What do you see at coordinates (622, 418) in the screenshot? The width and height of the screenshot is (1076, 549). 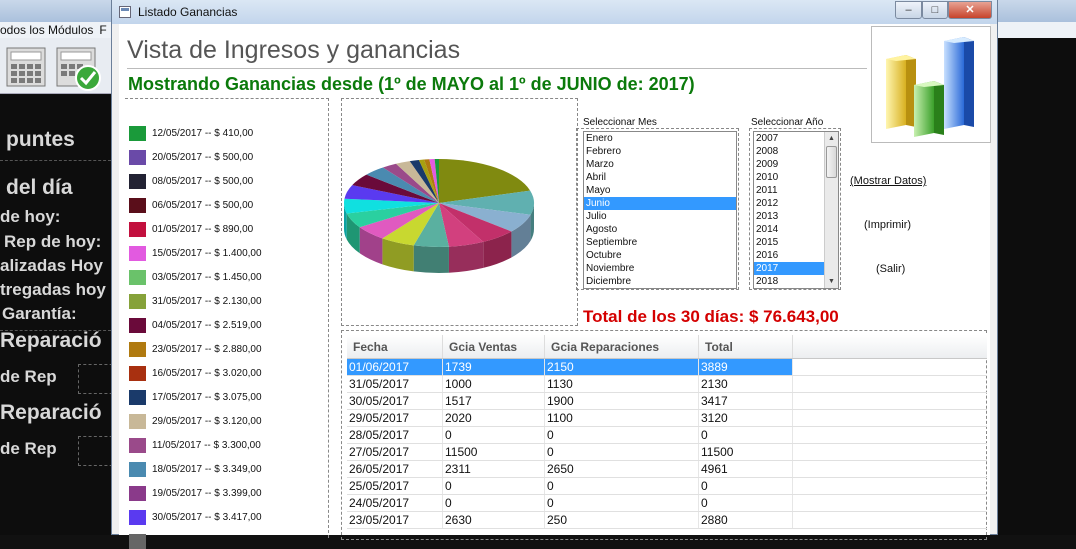 I see `table-cell: 1100` at bounding box center [622, 418].